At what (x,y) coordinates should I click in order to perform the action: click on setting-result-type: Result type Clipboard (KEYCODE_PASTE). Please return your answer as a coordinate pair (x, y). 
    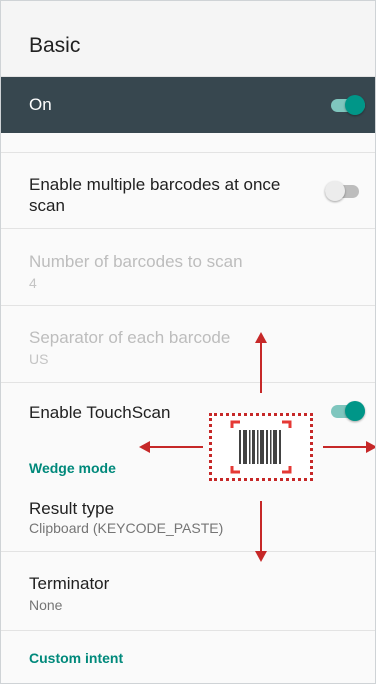
    Looking at the image, I should click on (188, 519).